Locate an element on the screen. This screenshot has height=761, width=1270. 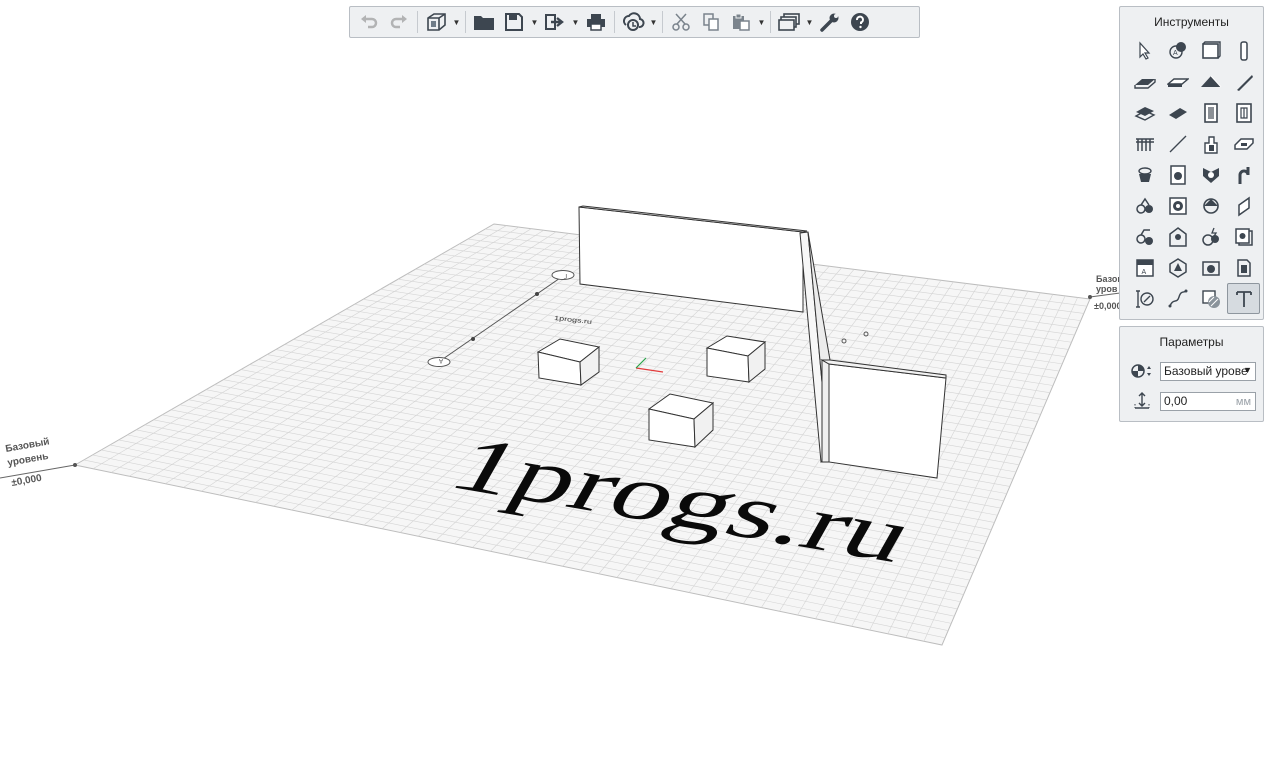
tool-pipe is located at coordinates (1243, 174).